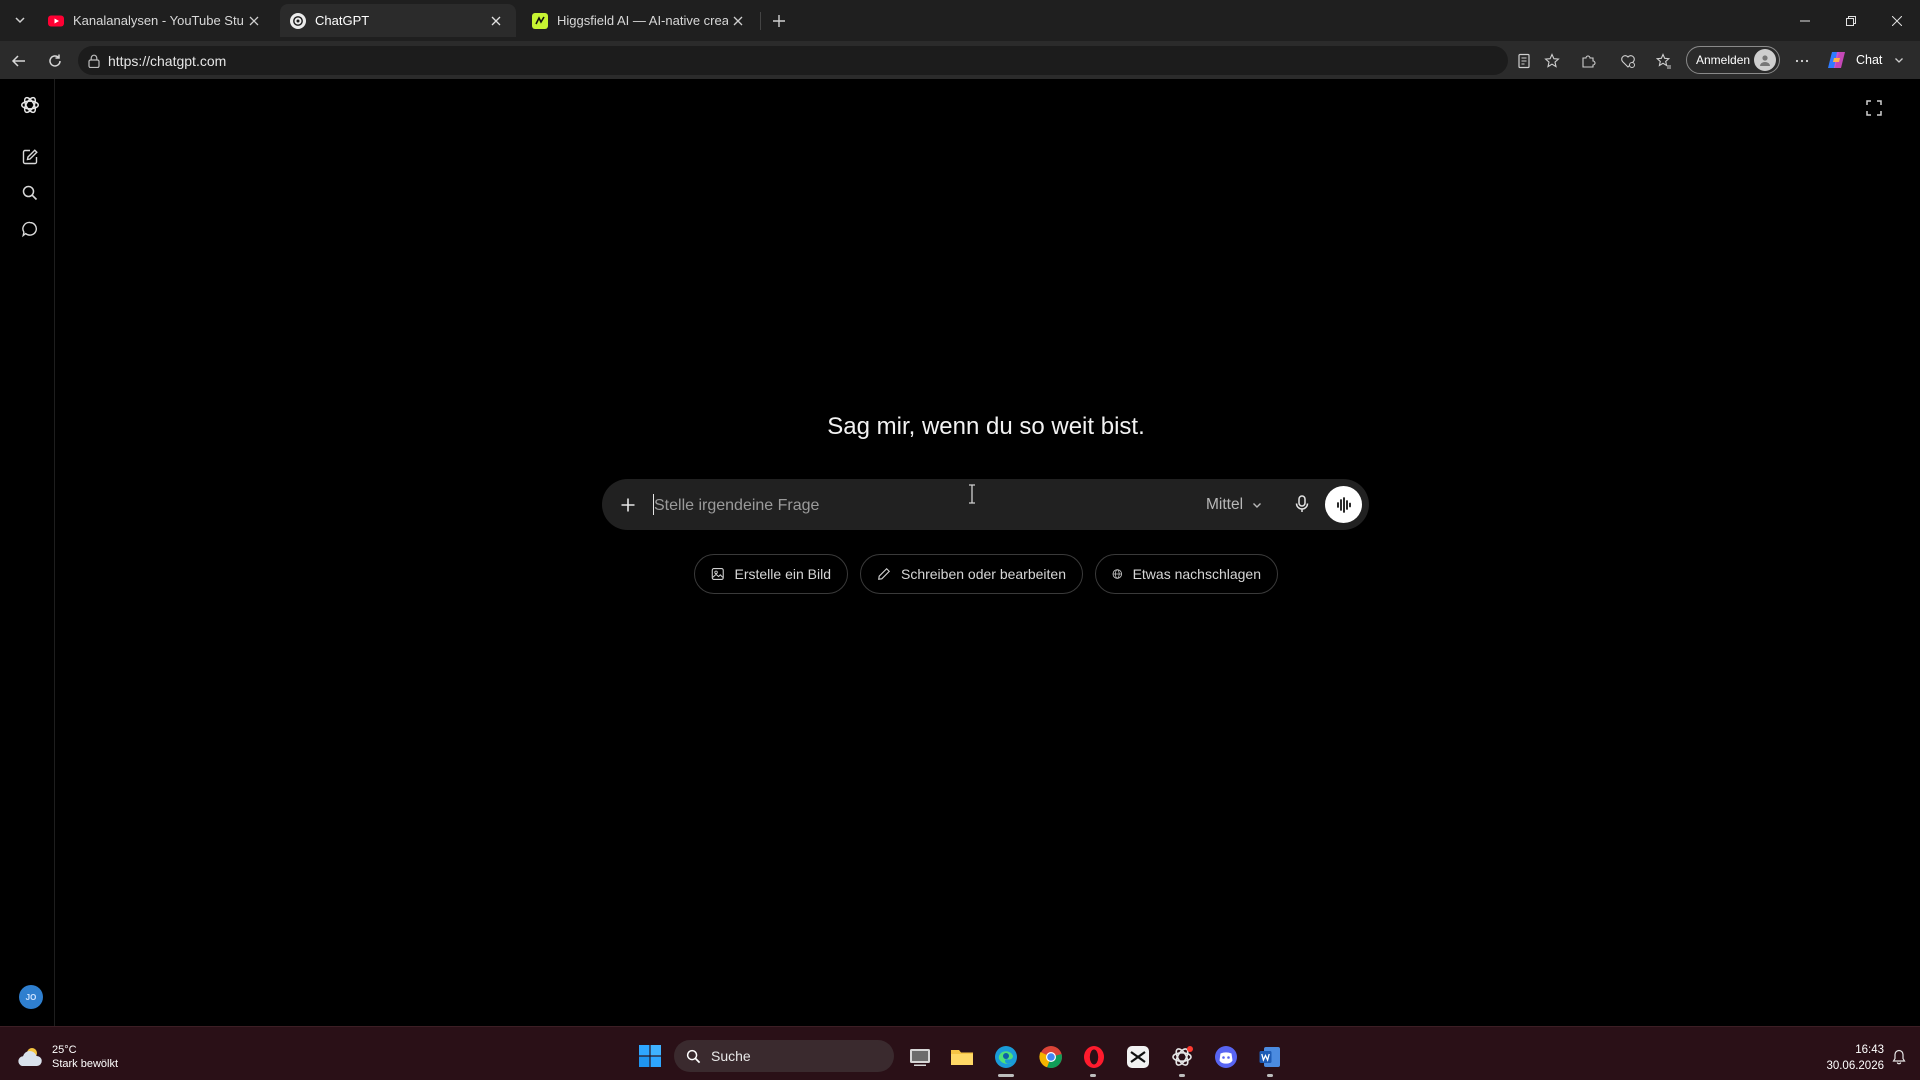 Image resolution: width=1920 pixels, height=1080 pixels. I want to click on reader-view-button, so click(1524, 61).